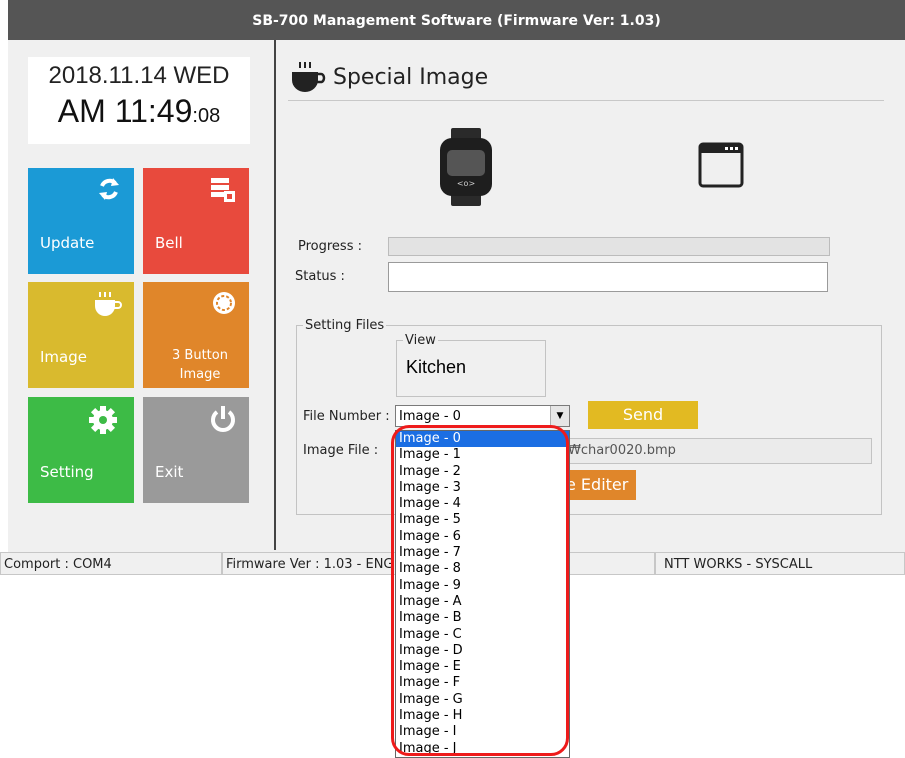  Describe the element at coordinates (109, 189) in the screenshot. I see `sync-icon` at that location.